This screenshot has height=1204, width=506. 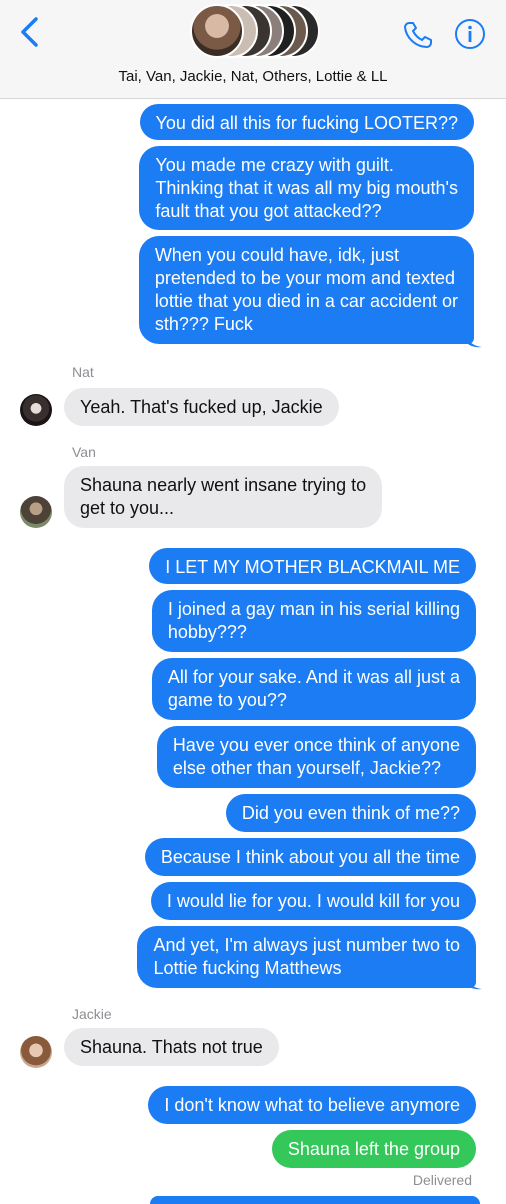 What do you see at coordinates (201, 407) in the screenshot?
I see `incoming-message: Yeah. That's fucked up, Jackie` at bounding box center [201, 407].